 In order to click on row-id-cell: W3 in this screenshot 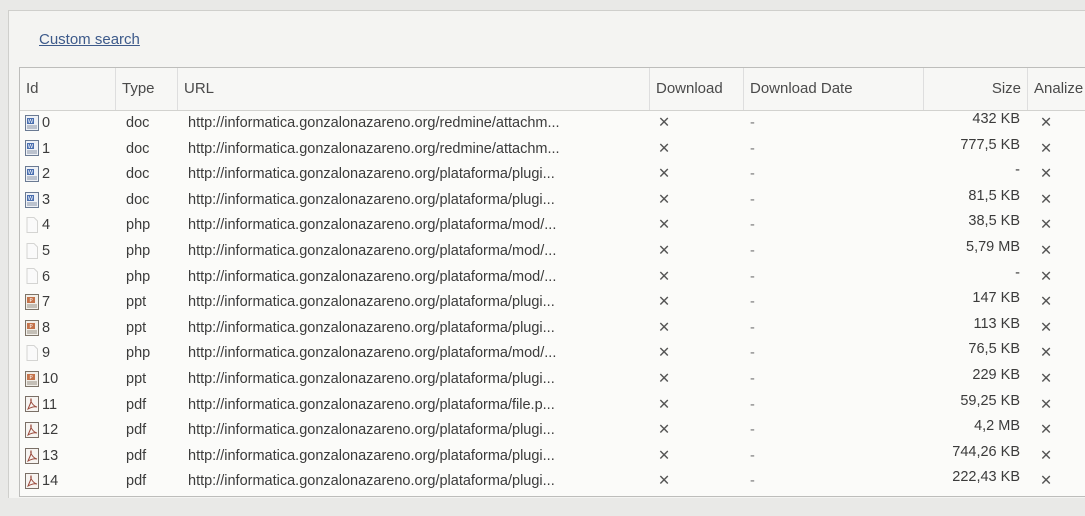, I will do `click(69, 201)`.